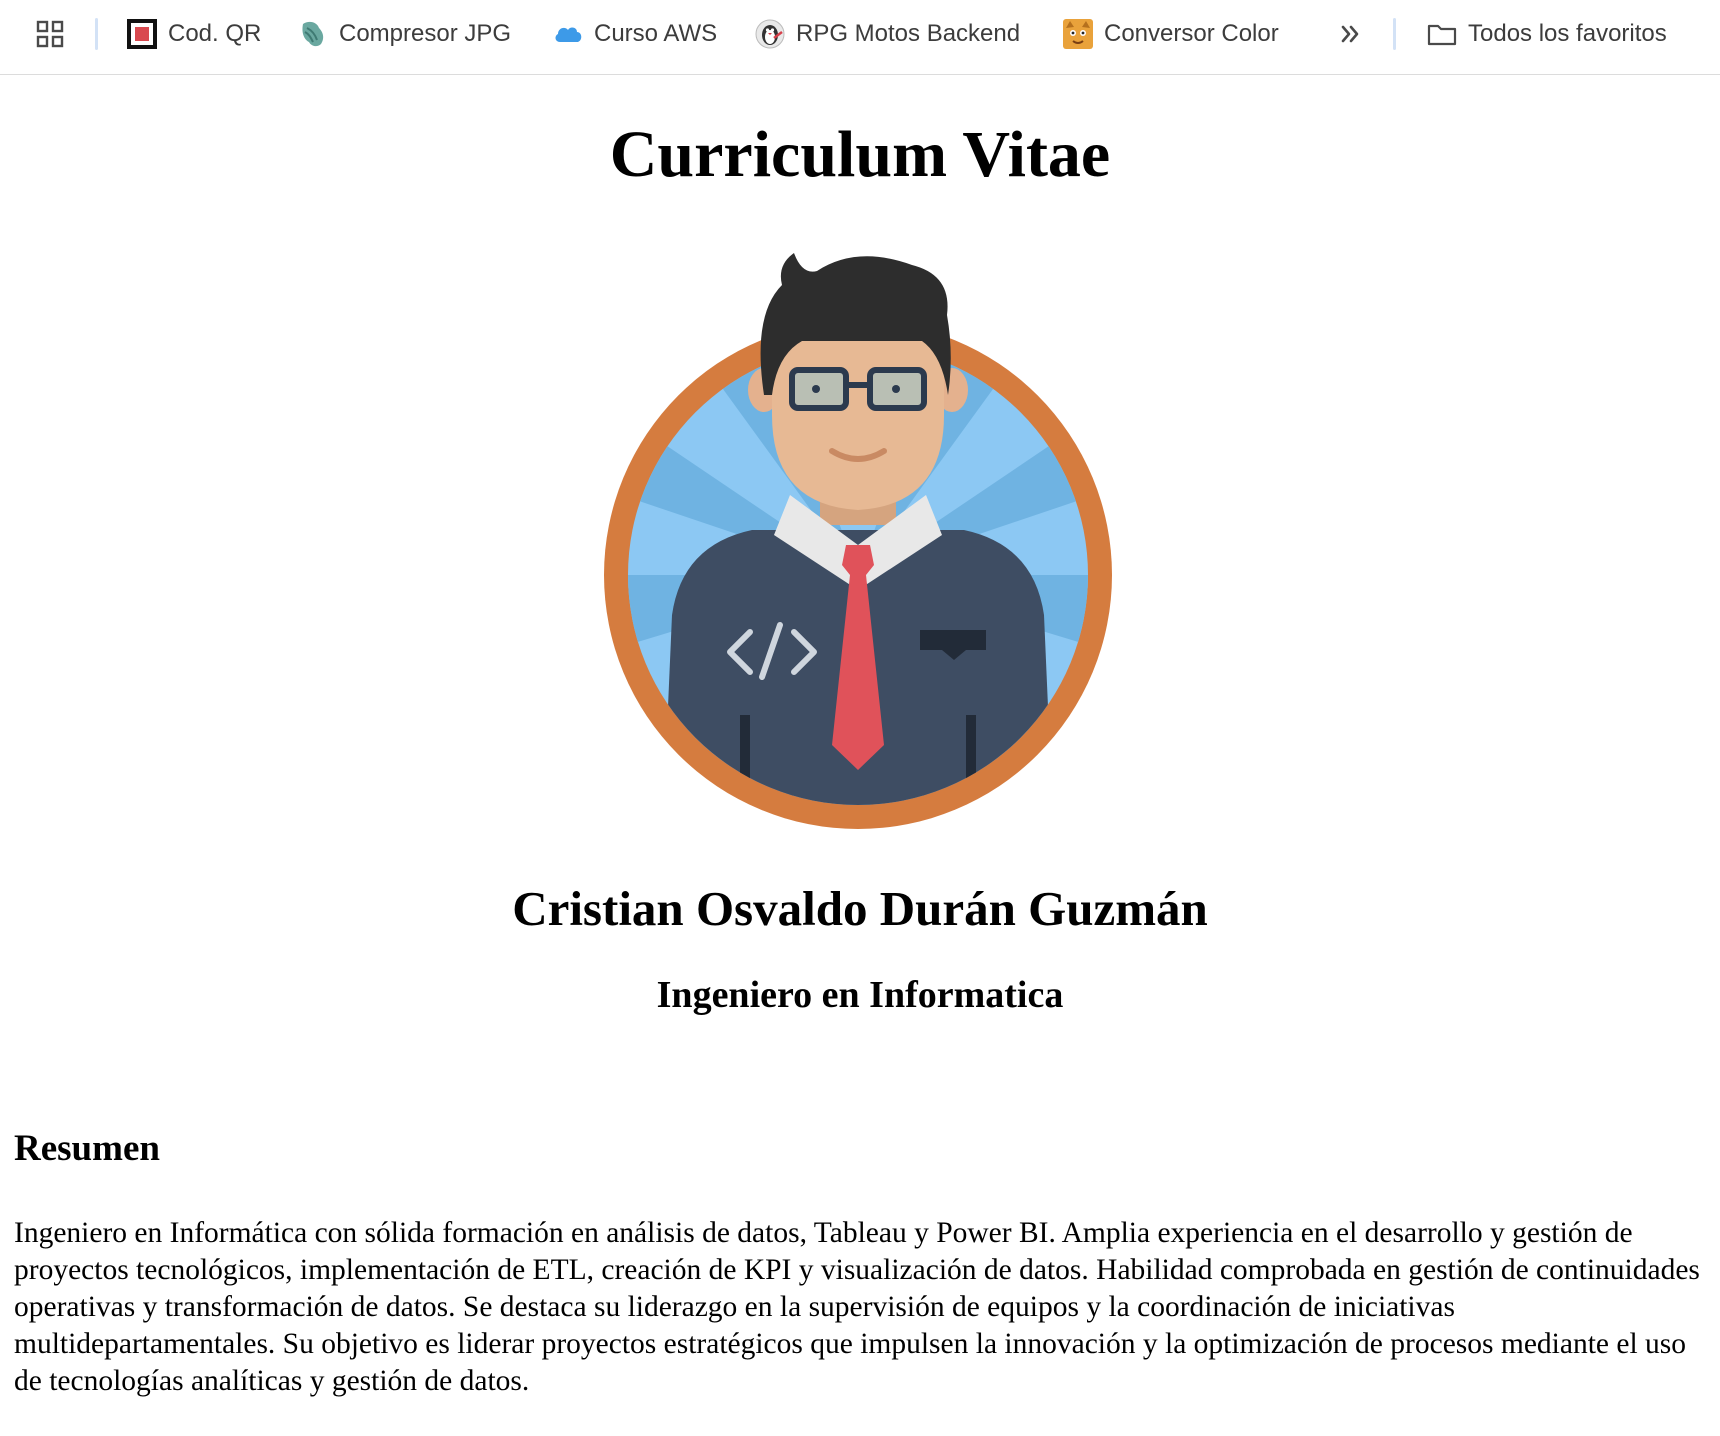 The image size is (1720, 1436). What do you see at coordinates (656, 33) in the screenshot?
I see `bookmark-label: Curso AWS` at bounding box center [656, 33].